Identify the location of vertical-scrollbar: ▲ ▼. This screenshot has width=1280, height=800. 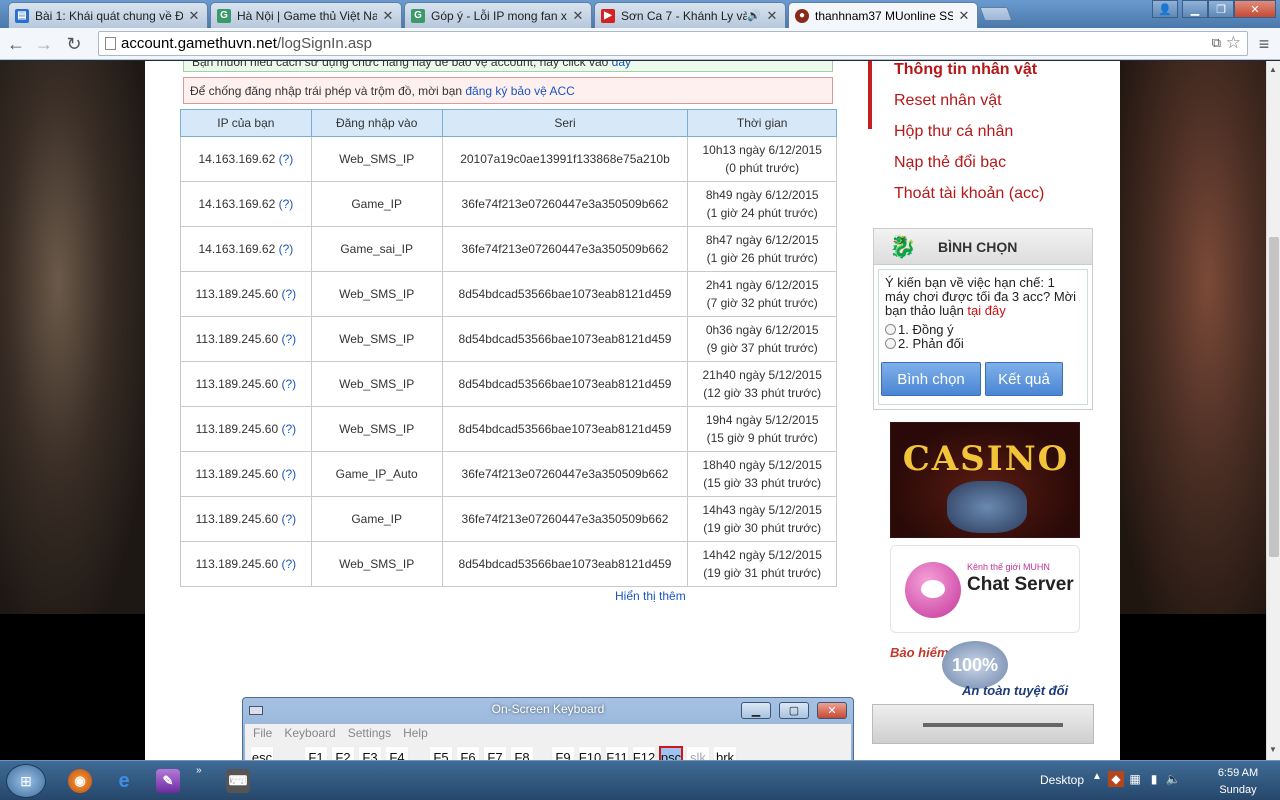
(1273, 410).